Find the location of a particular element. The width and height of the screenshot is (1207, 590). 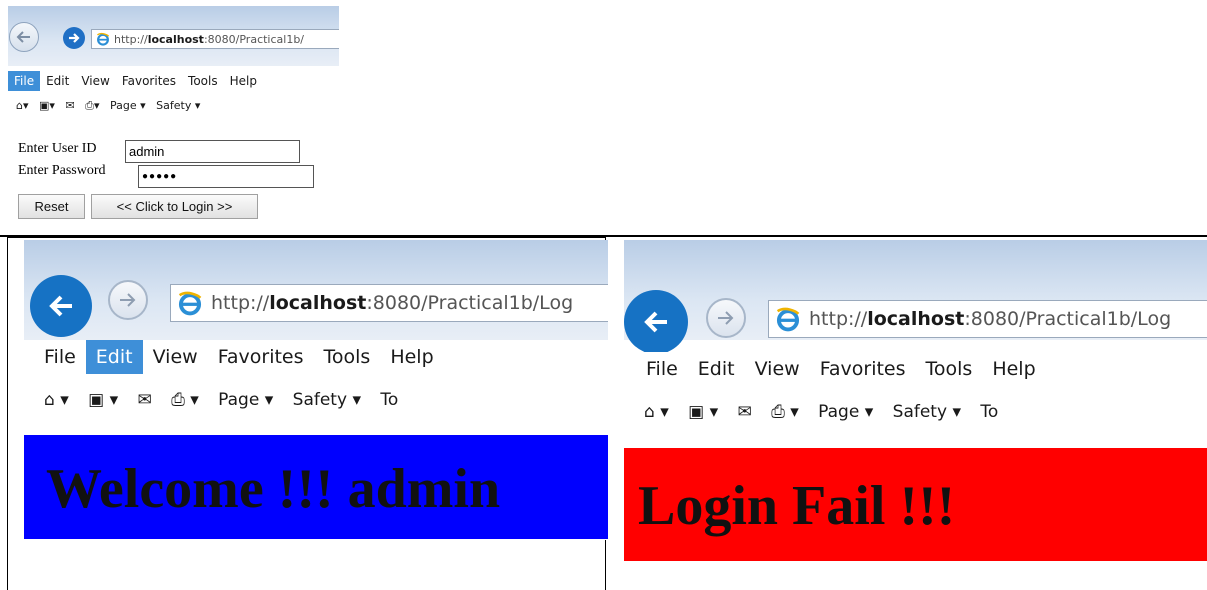

login-button: << Click to Login >> is located at coordinates (174, 206).